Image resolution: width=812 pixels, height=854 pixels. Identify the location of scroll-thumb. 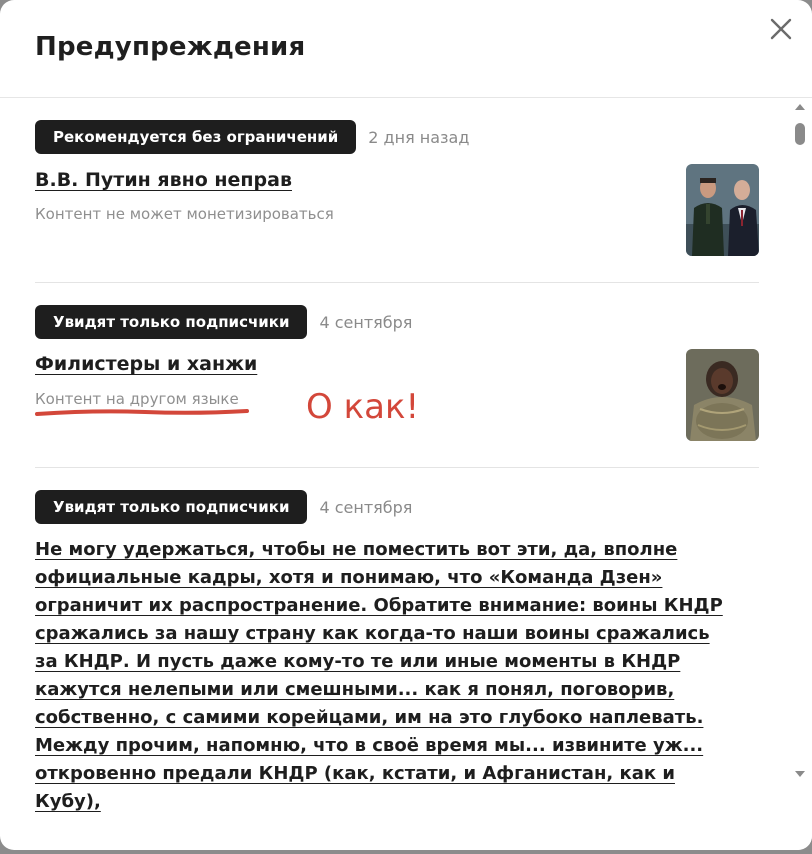
(800, 134).